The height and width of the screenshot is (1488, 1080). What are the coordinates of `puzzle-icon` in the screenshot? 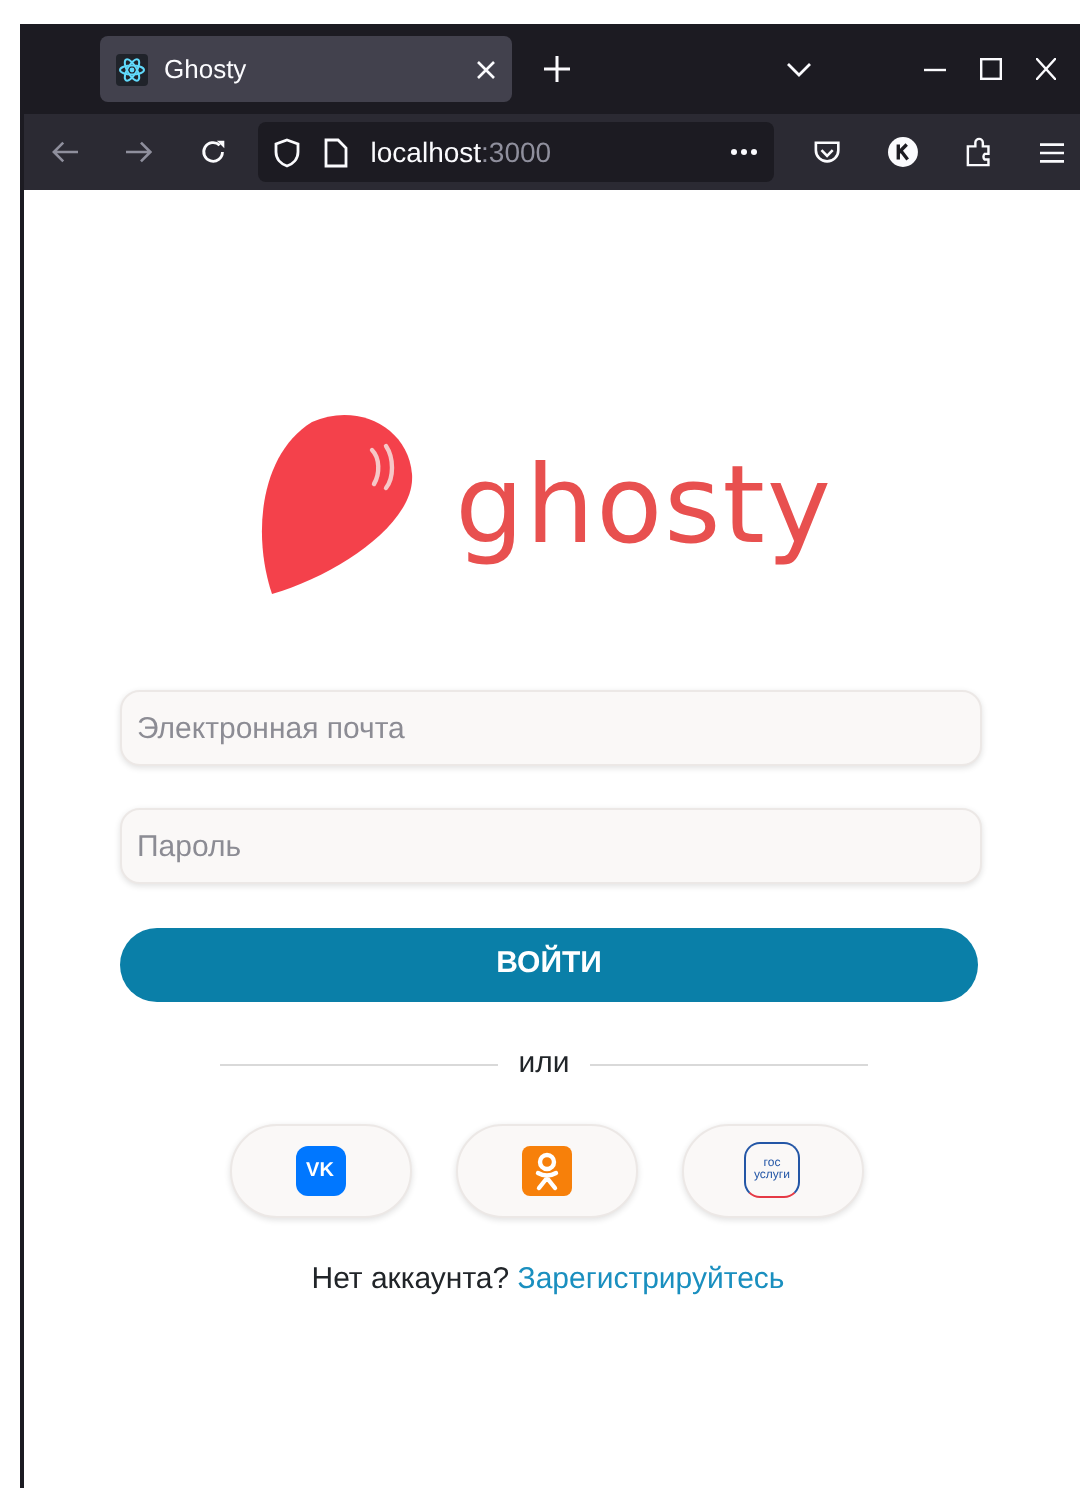 It's located at (979, 152).